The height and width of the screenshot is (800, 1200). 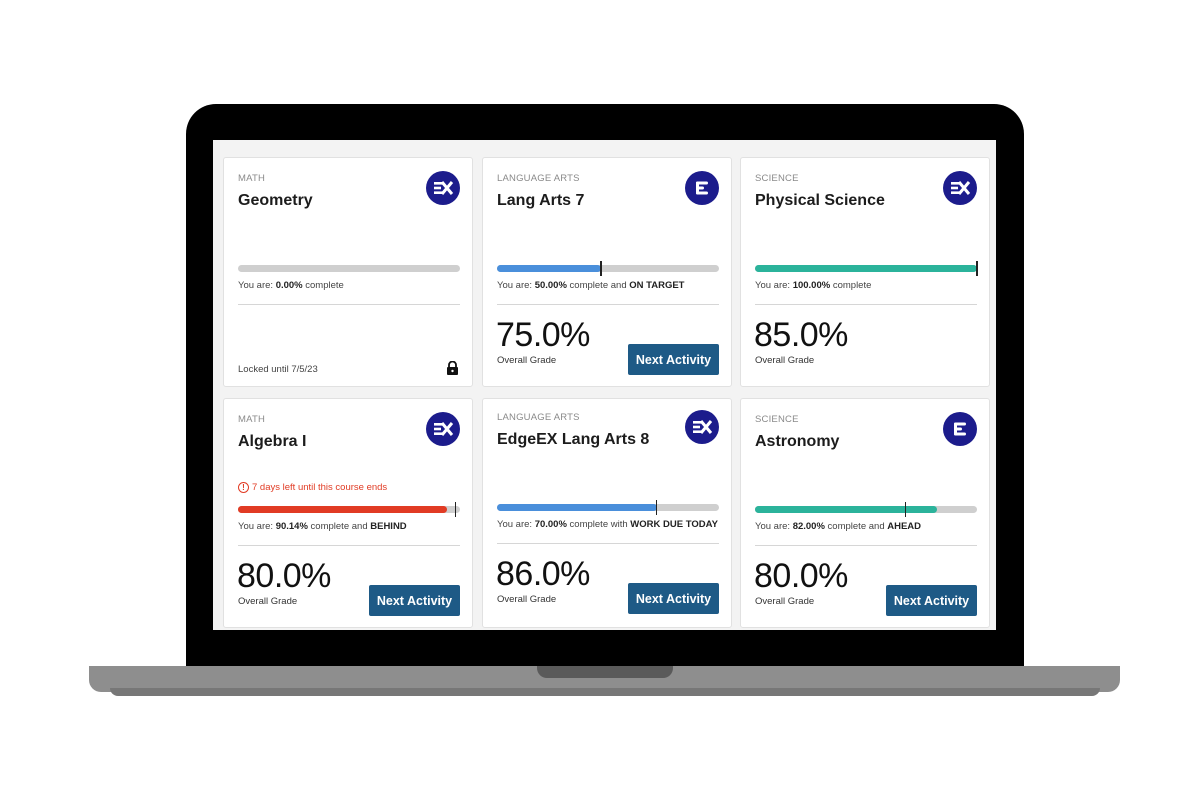 I want to click on status-percent: 0.00%, so click(x=289, y=285).